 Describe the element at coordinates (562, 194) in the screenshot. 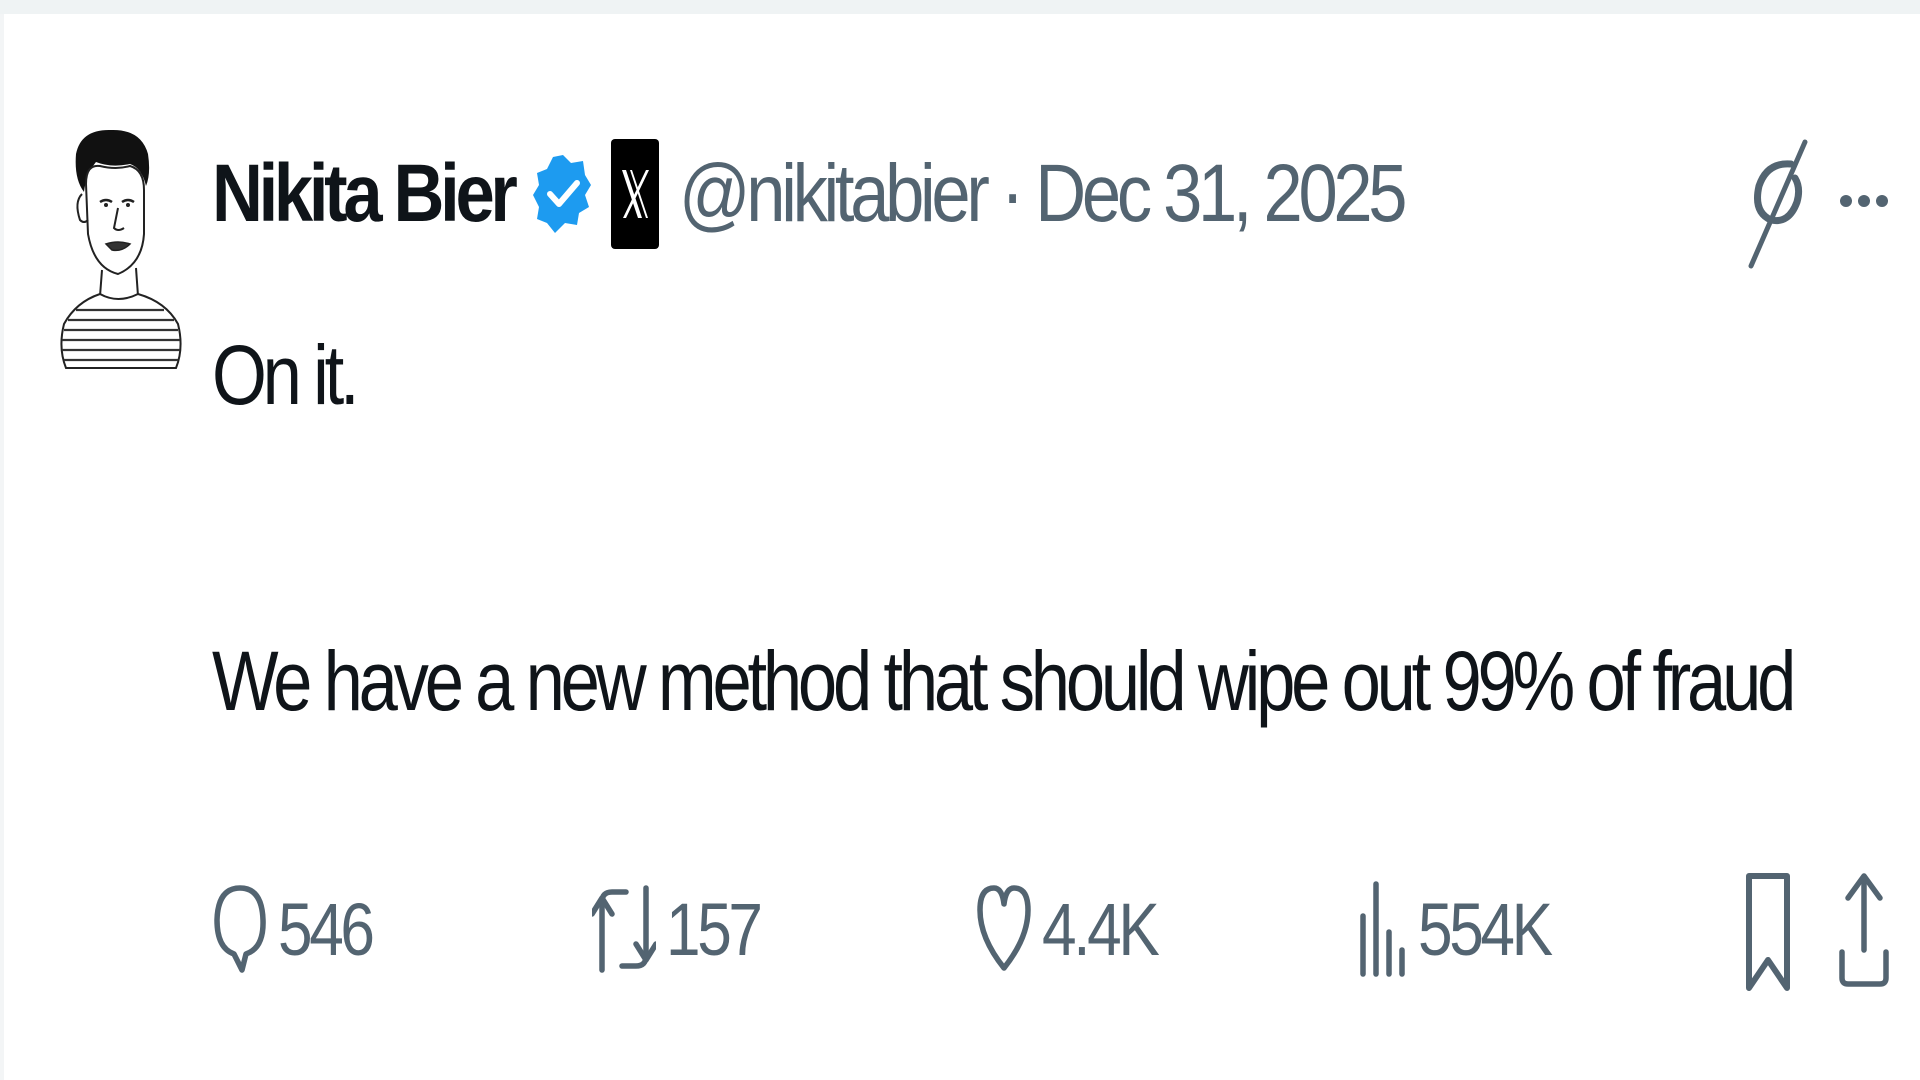

I see `verified-badge-icon` at that location.